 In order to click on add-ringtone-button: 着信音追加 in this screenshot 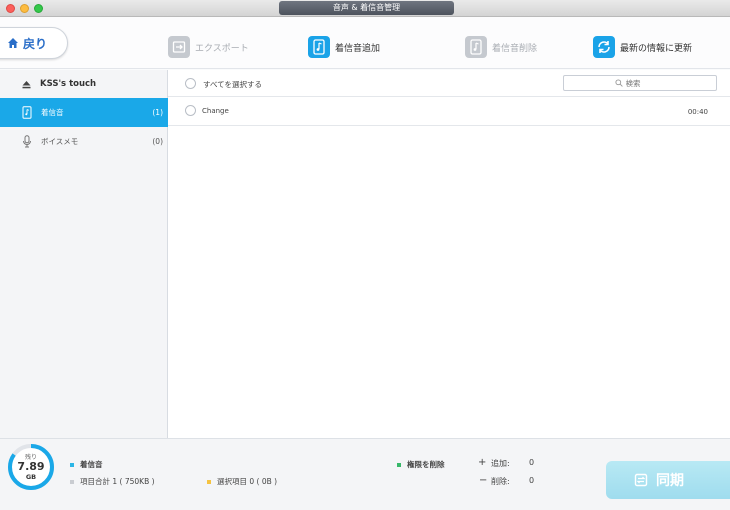, I will do `click(344, 47)`.